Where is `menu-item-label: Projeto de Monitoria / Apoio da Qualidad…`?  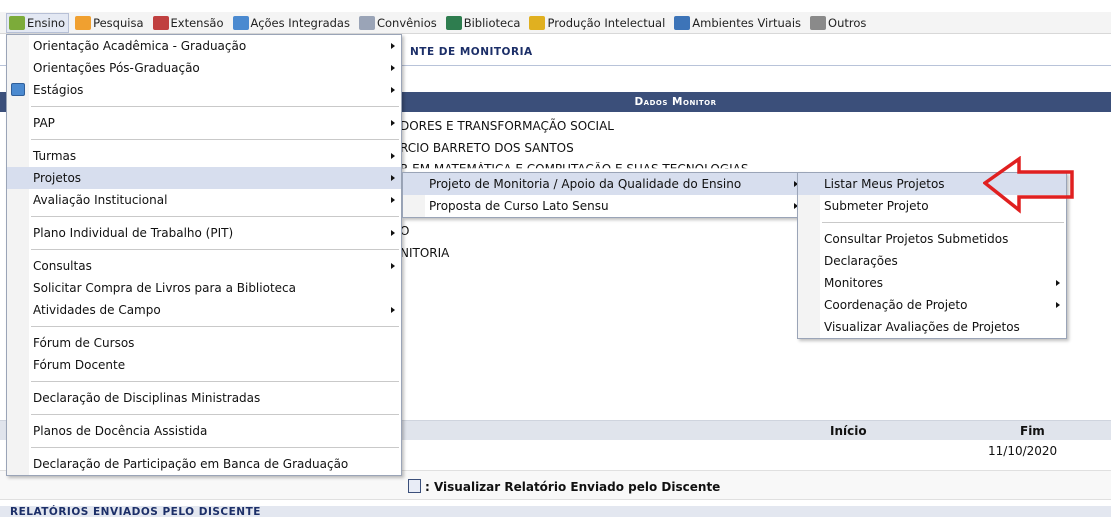
menu-item-label: Projeto de Monitoria / Apoio da Qualidad… is located at coordinates (585, 184).